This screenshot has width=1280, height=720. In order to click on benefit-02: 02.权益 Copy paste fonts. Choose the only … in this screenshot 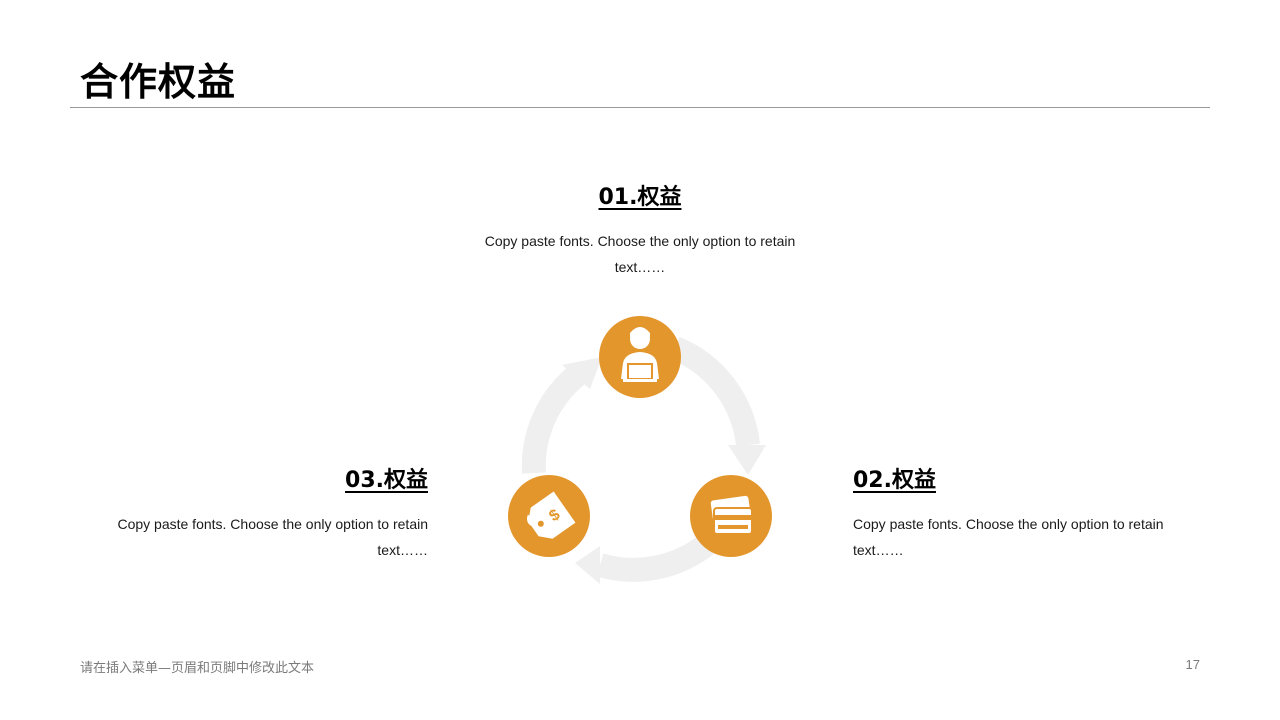, I will do `click(1018, 514)`.